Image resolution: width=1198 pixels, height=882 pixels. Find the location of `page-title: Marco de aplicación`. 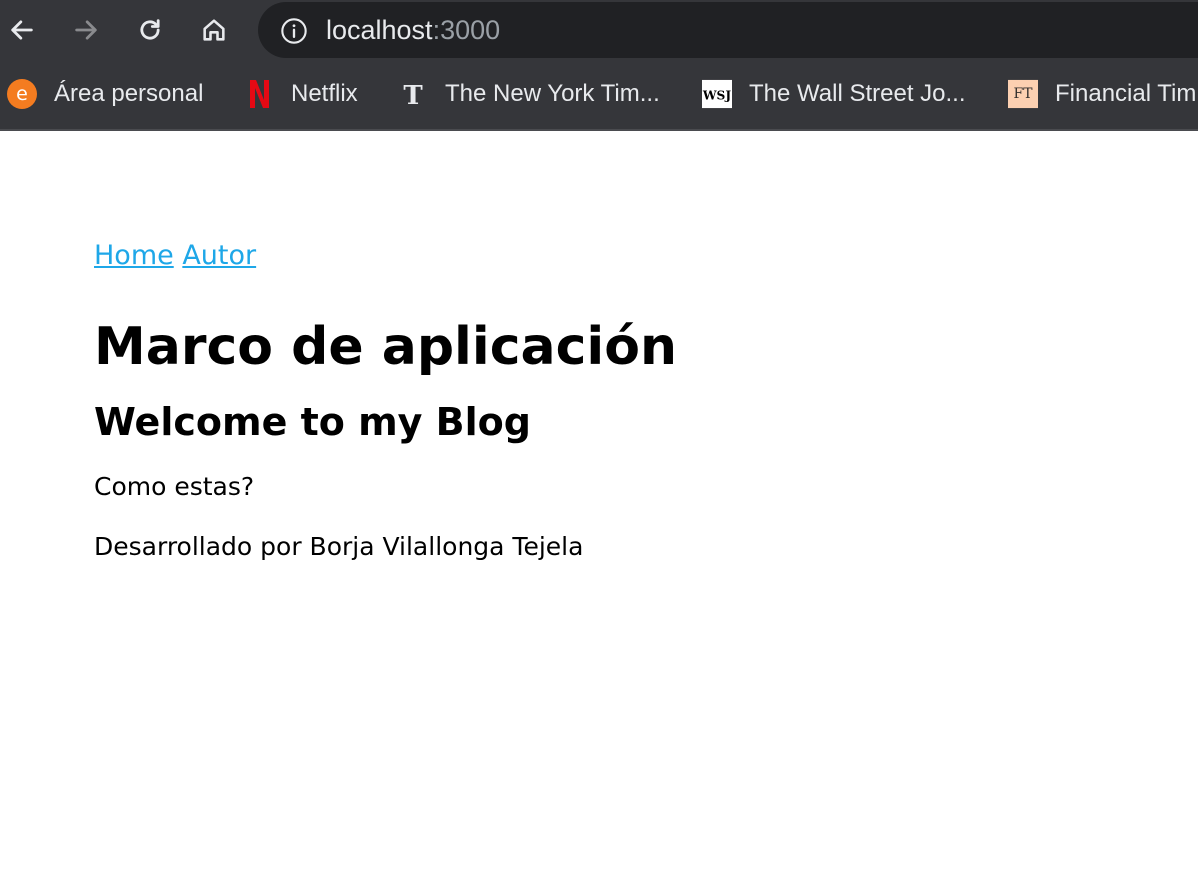

page-title: Marco de aplicación is located at coordinates (385, 347).